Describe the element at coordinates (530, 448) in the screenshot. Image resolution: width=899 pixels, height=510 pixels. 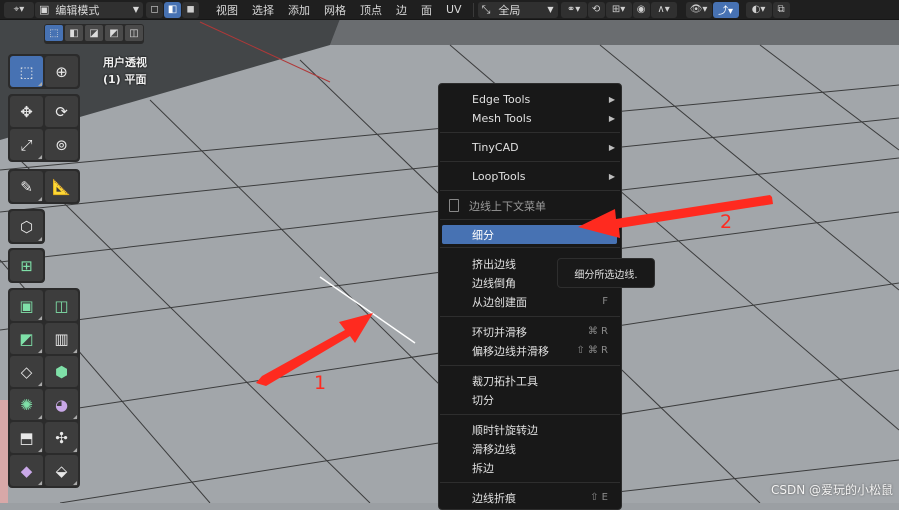
I see `menu-item-edge-slide: 滑移边线` at that location.